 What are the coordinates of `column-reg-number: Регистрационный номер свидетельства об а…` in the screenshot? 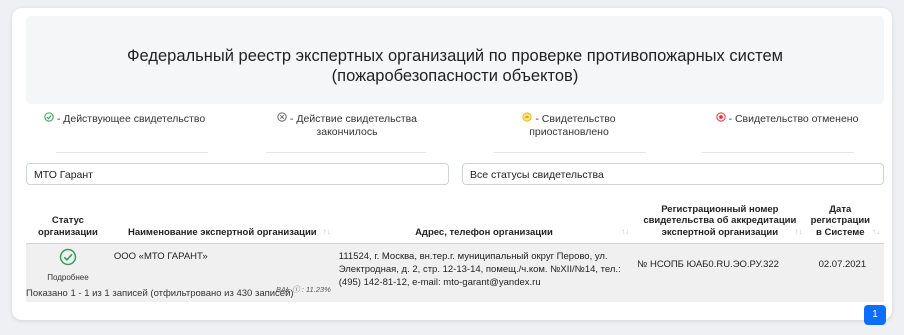 It's located at (720, 219).